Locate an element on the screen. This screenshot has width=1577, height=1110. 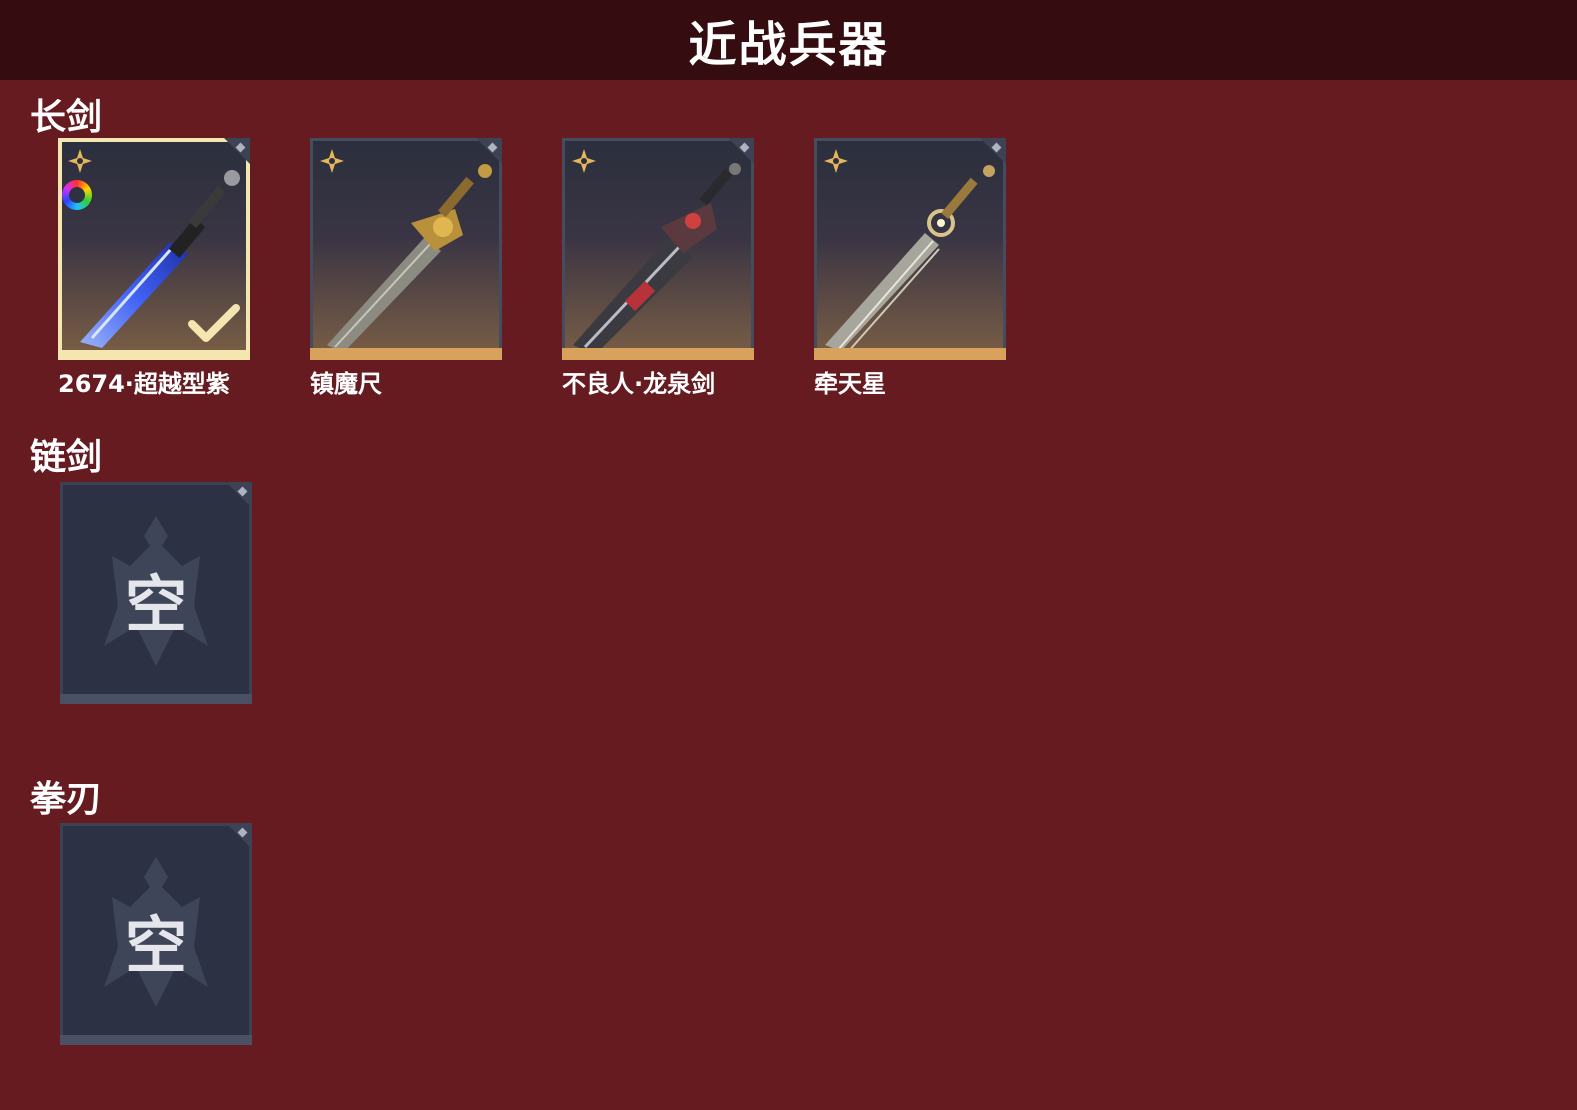
silver-gold-sword-icon is located at coordinates (910, 259).